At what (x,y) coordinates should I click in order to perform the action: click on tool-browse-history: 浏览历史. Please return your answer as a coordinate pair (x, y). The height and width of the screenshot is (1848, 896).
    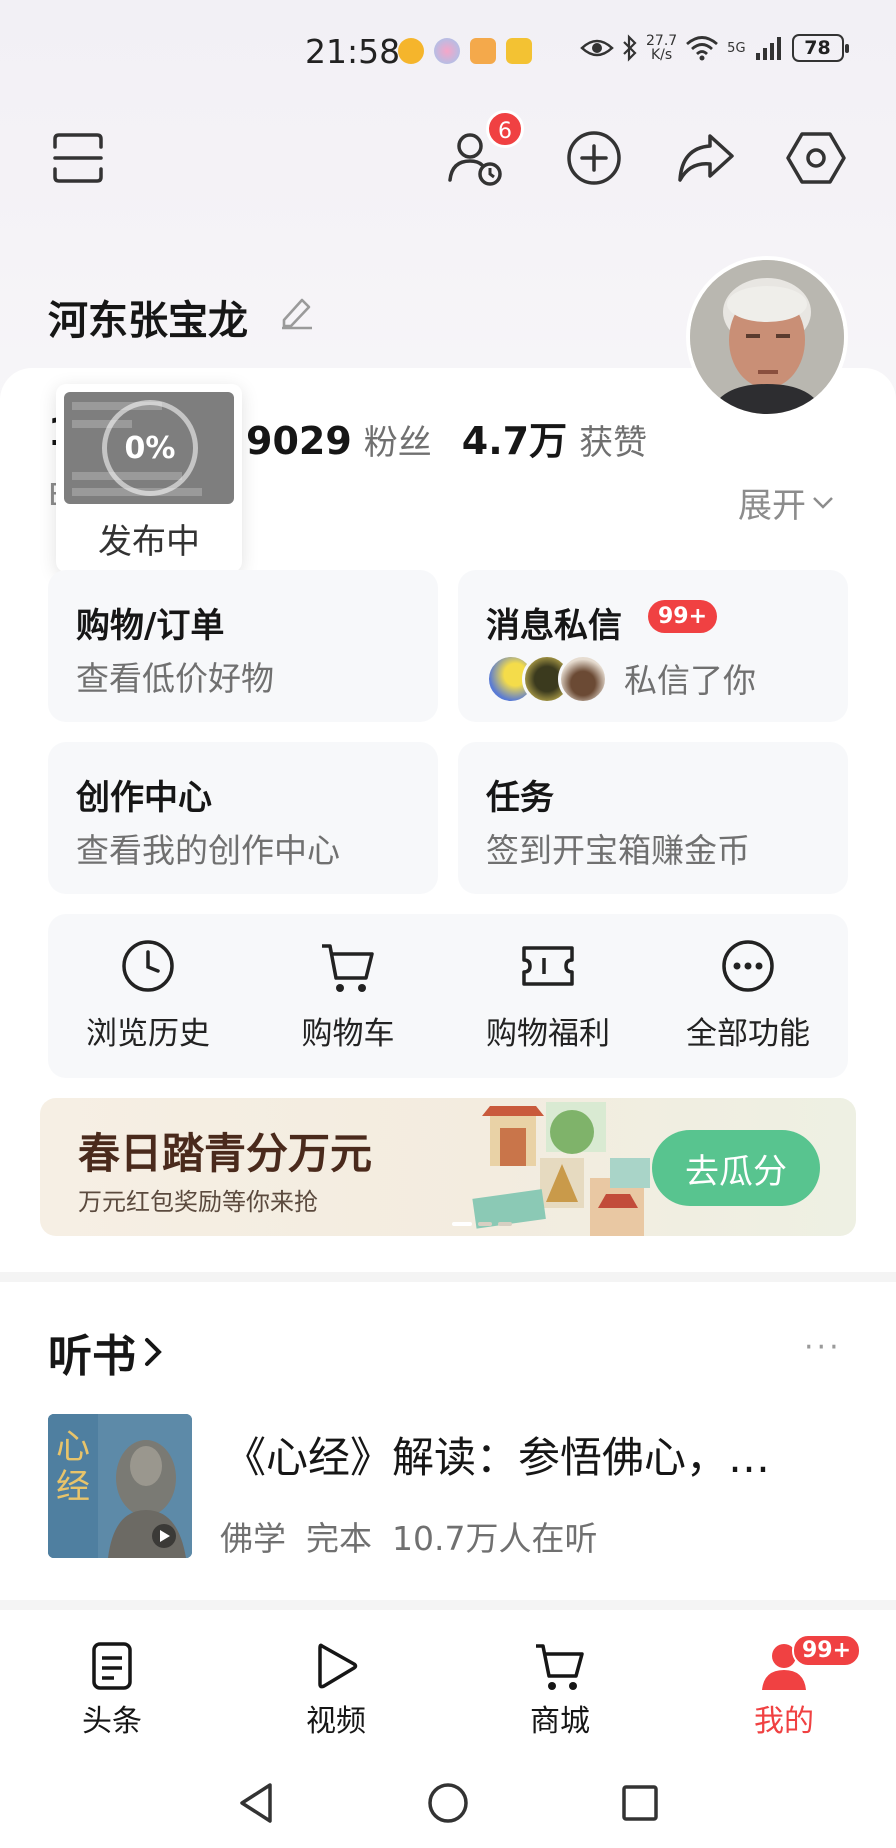
    Looking at the image, I should click on (148, 996).